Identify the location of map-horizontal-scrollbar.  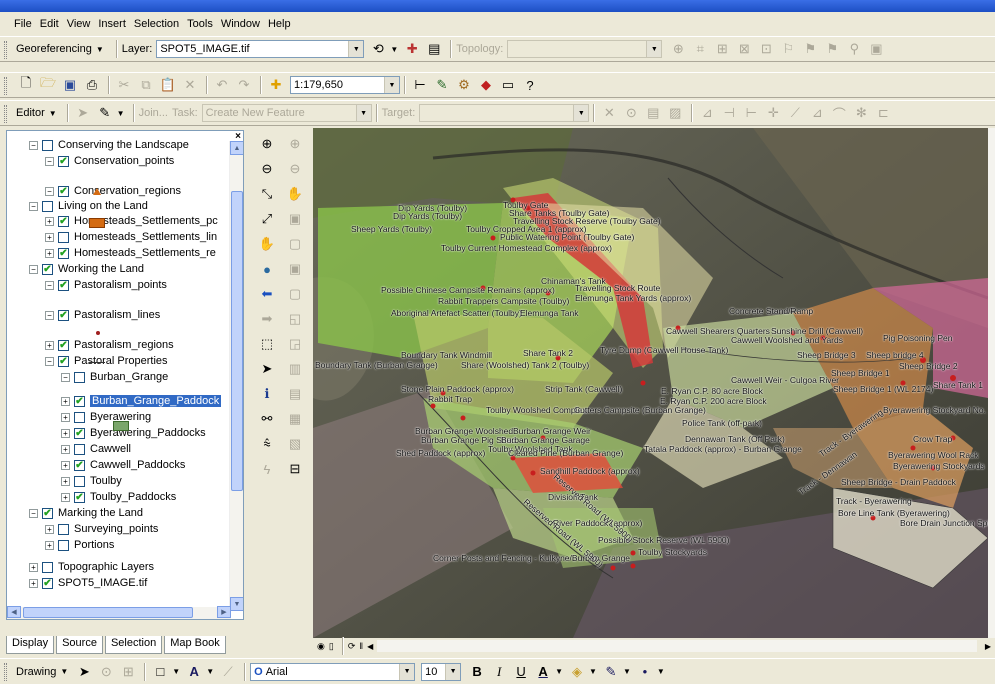
(677, 646).